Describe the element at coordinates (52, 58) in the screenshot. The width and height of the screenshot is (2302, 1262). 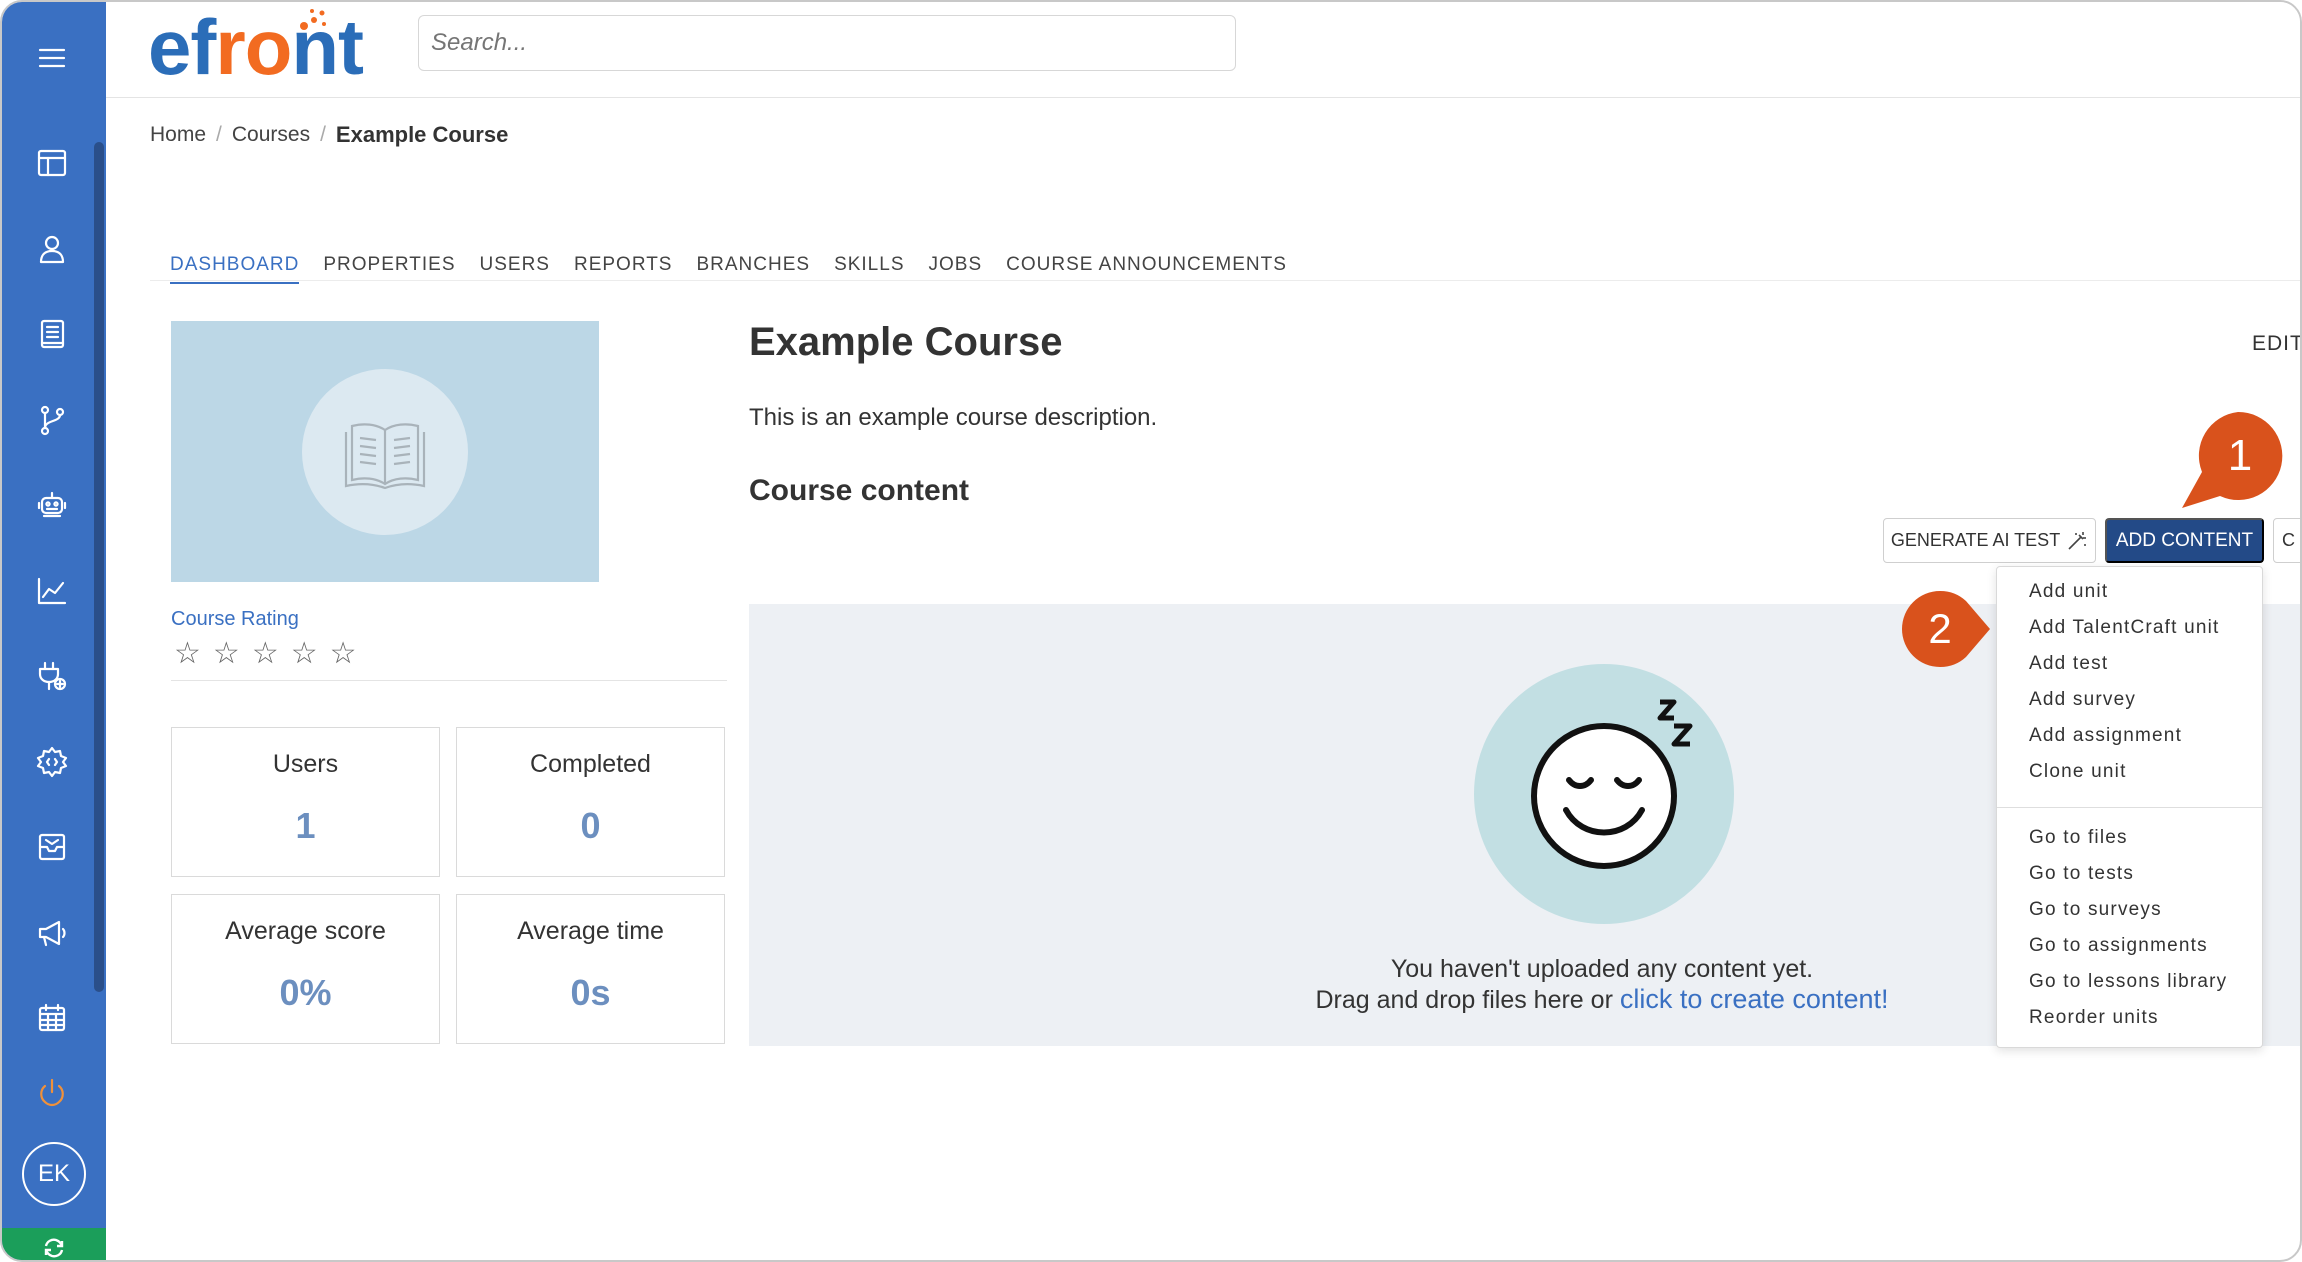
I see `hamburger-menu-icon` at that location.